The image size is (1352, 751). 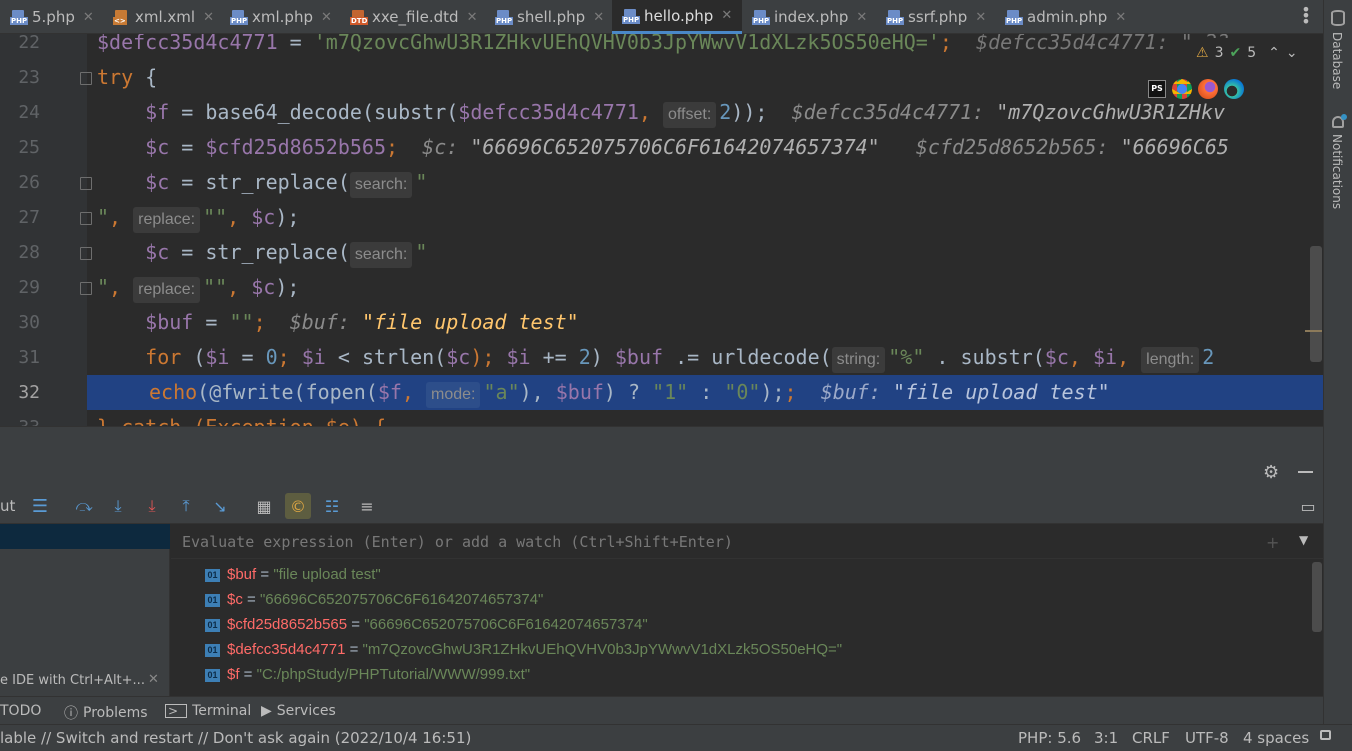 What do you see at coordinates (239, 217) in the screenshot?
I see `code-token: ,` at bounding box center [239, 217].